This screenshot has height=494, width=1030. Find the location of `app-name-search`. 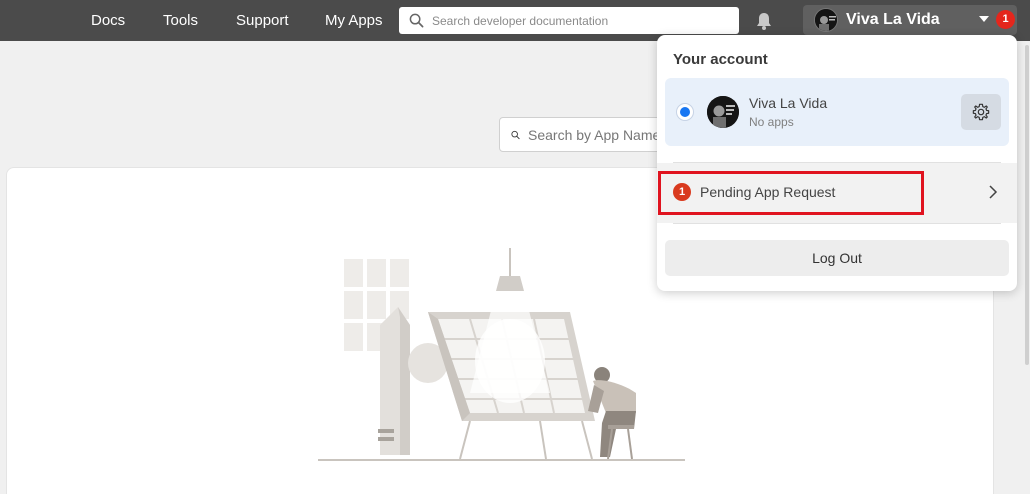

app-name-search is located at coordinates (589, 134).